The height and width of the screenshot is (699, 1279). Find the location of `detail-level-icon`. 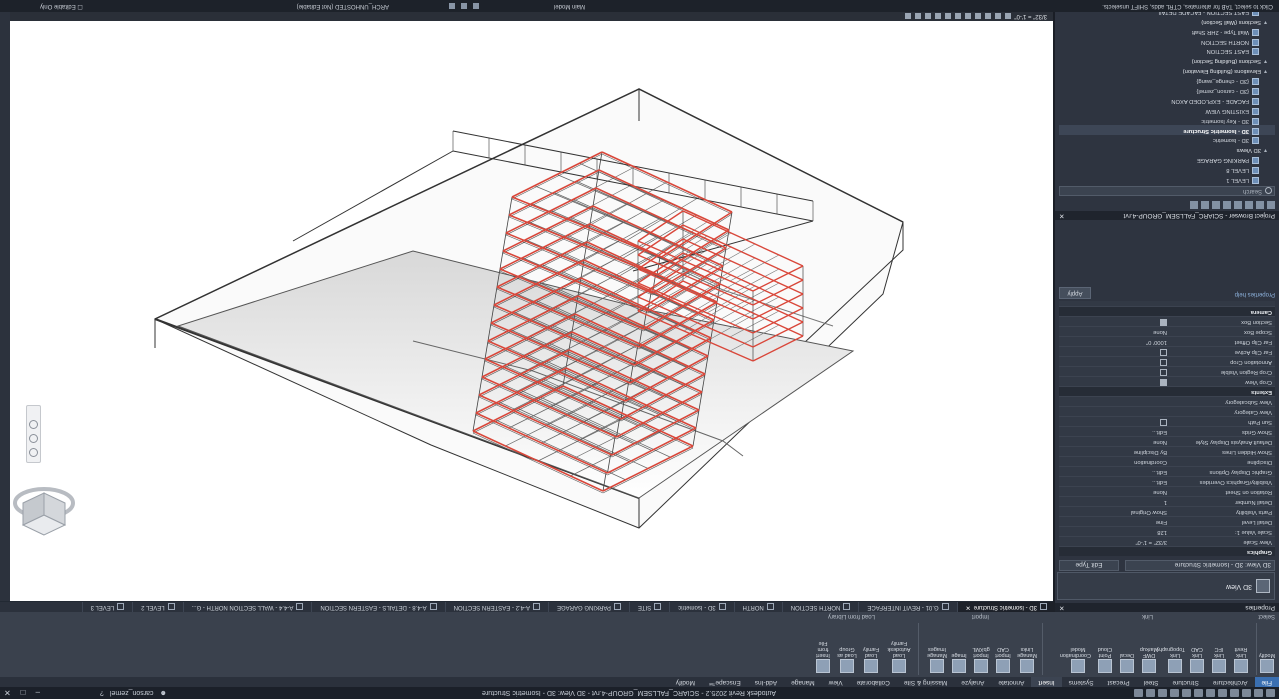

detail-level-icon is located at coordinates (1008, 16).